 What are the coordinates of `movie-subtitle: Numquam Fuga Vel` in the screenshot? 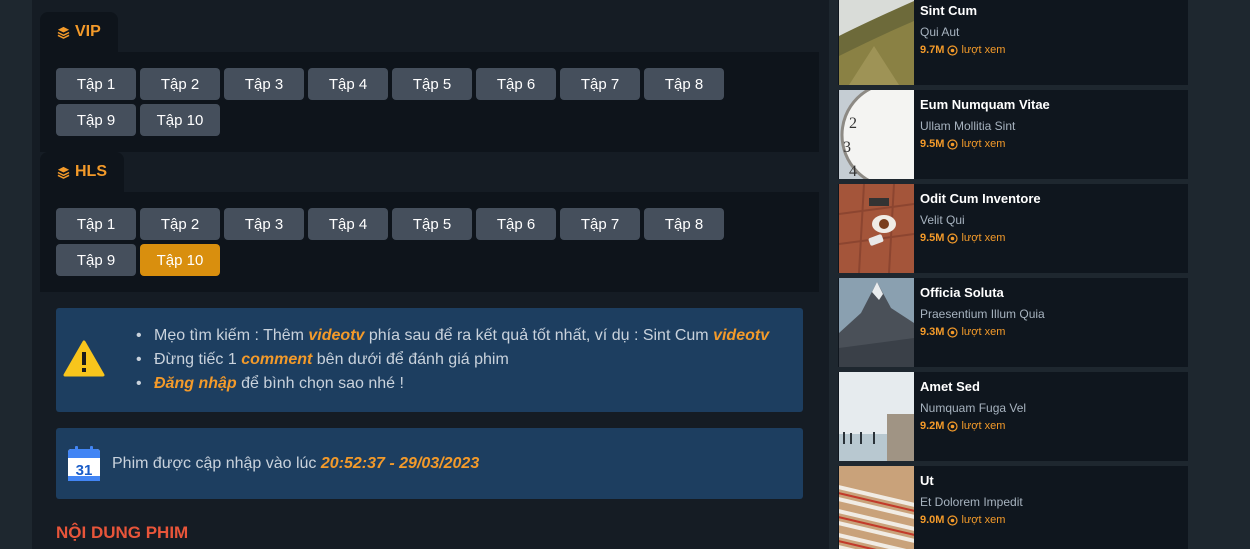 It's located at (973, 408).